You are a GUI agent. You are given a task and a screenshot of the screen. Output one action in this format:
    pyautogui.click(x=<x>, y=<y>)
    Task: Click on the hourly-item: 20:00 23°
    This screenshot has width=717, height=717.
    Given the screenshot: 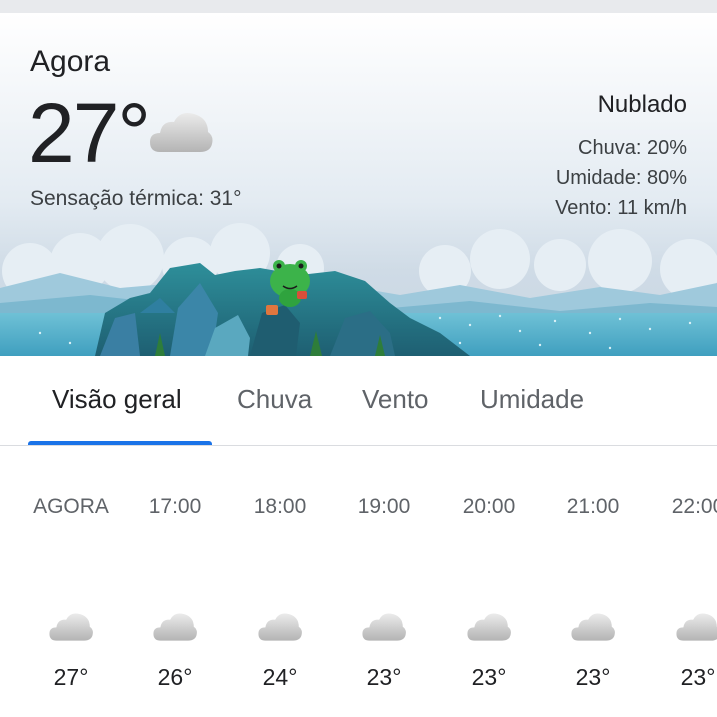 What is the action you would take?
    pyautogui.click(x=489, y=582)
    